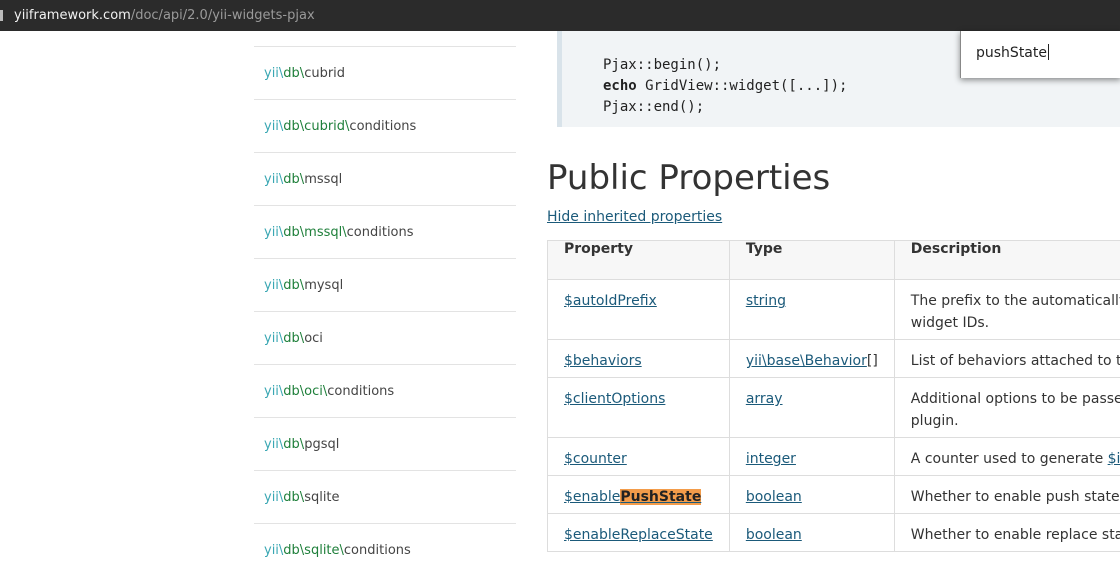 The height and width of the screenshot is (576, 1120). What do you see at coordinates (603, 361) in the screenshot?
I see `property-link: $behaviors` at bounding box center [603, 361].